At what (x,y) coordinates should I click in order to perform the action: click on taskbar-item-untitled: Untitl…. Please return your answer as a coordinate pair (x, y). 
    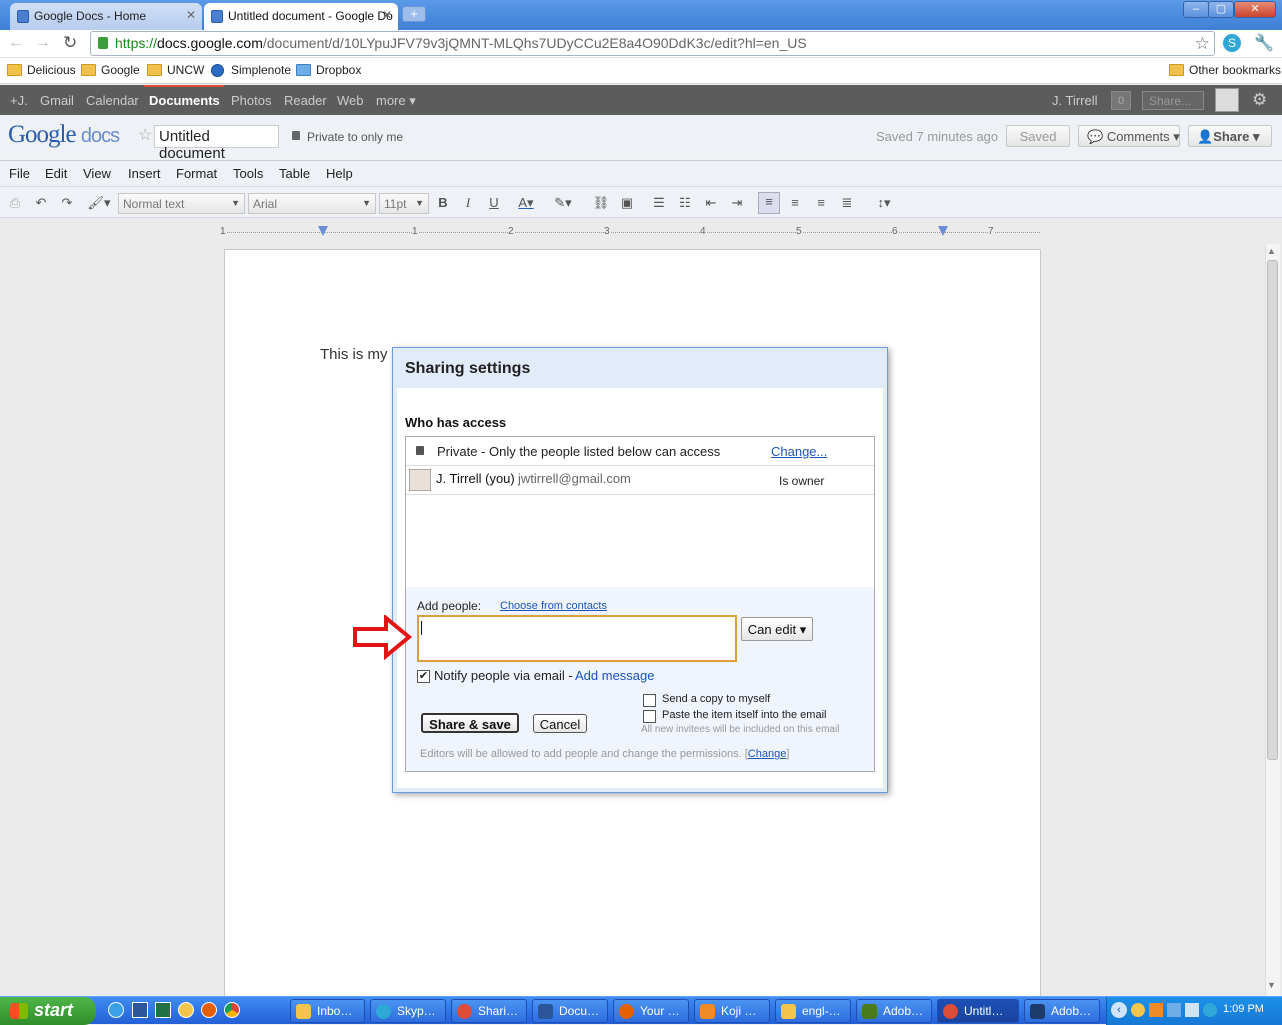
    Looking at the image, I should click on (978, 1011).